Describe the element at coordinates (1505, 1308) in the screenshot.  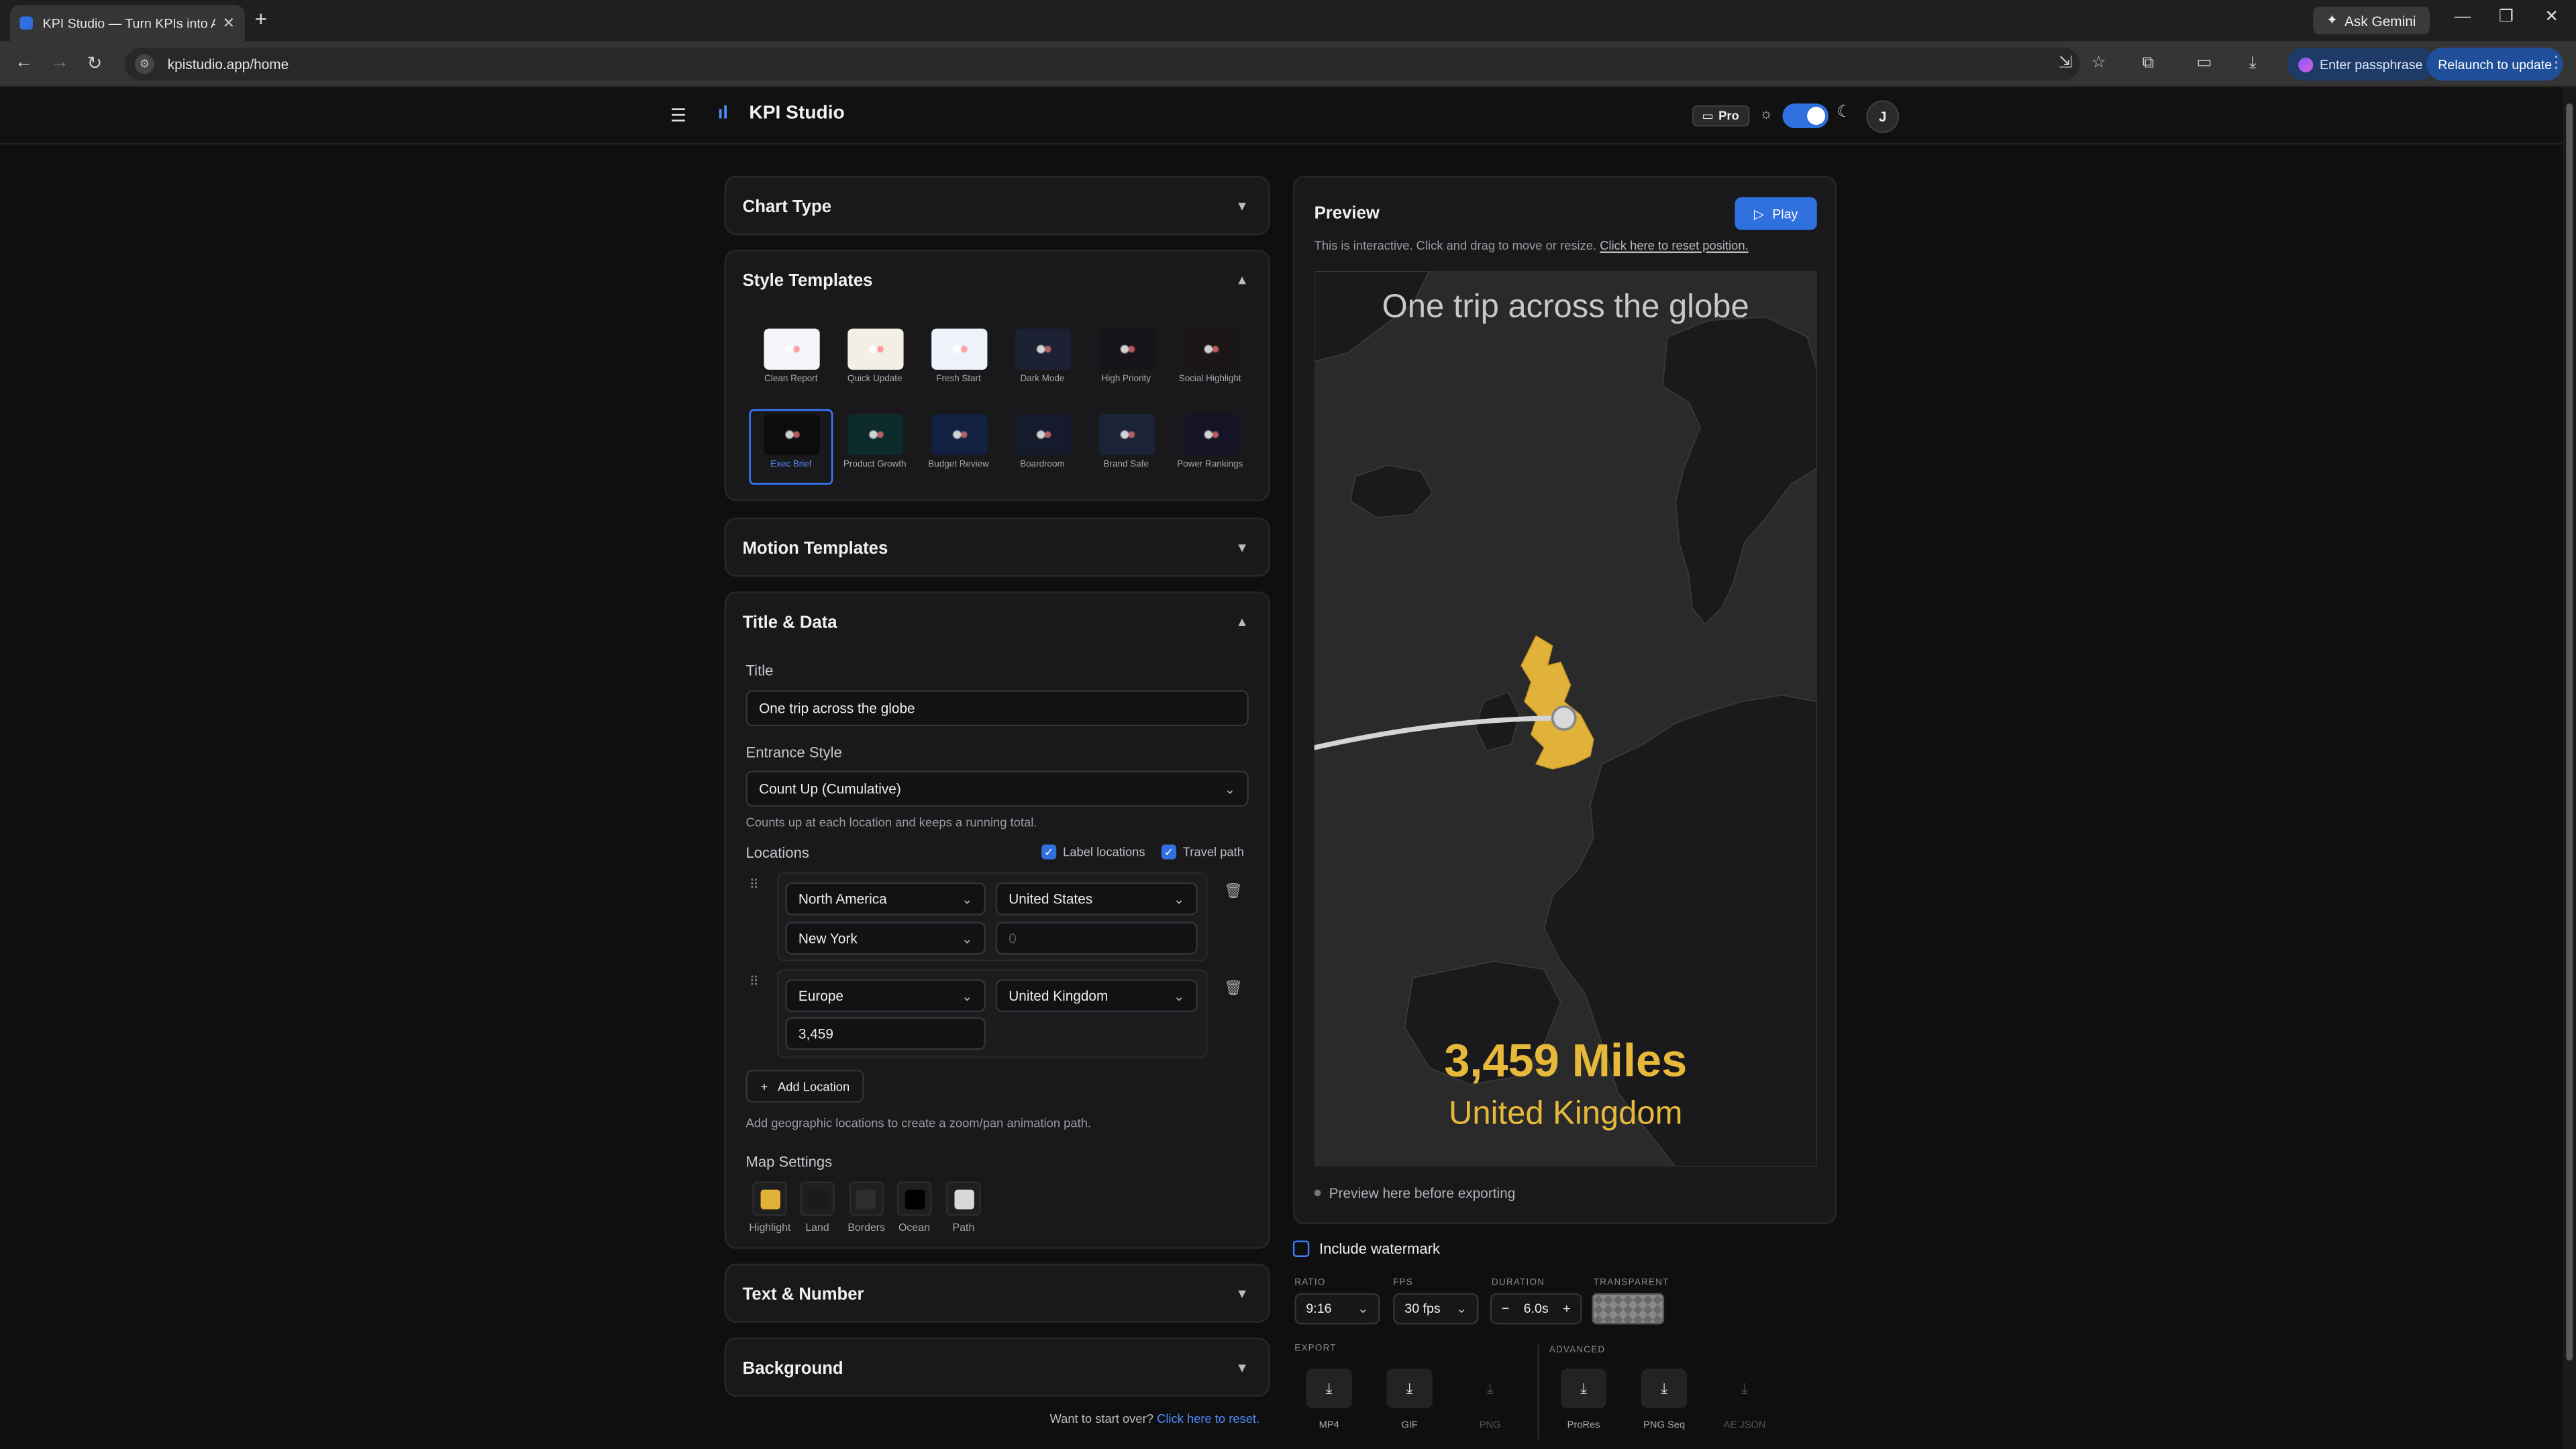
I see `minus-icon: −` at that location.